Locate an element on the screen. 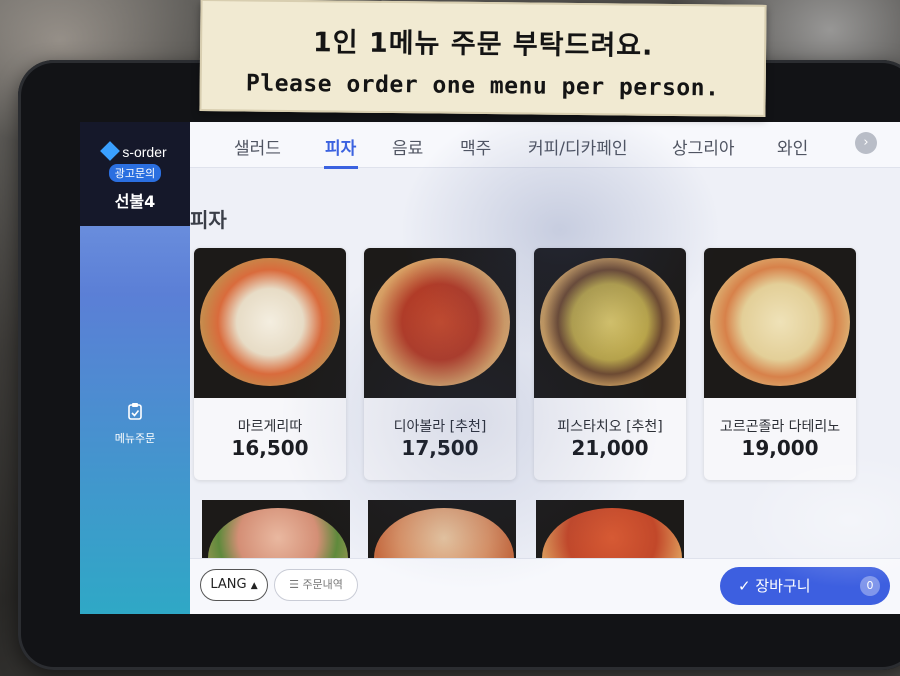 This screenshot has height=676, width=900. logo-icon is located at coordinates (110, 151).